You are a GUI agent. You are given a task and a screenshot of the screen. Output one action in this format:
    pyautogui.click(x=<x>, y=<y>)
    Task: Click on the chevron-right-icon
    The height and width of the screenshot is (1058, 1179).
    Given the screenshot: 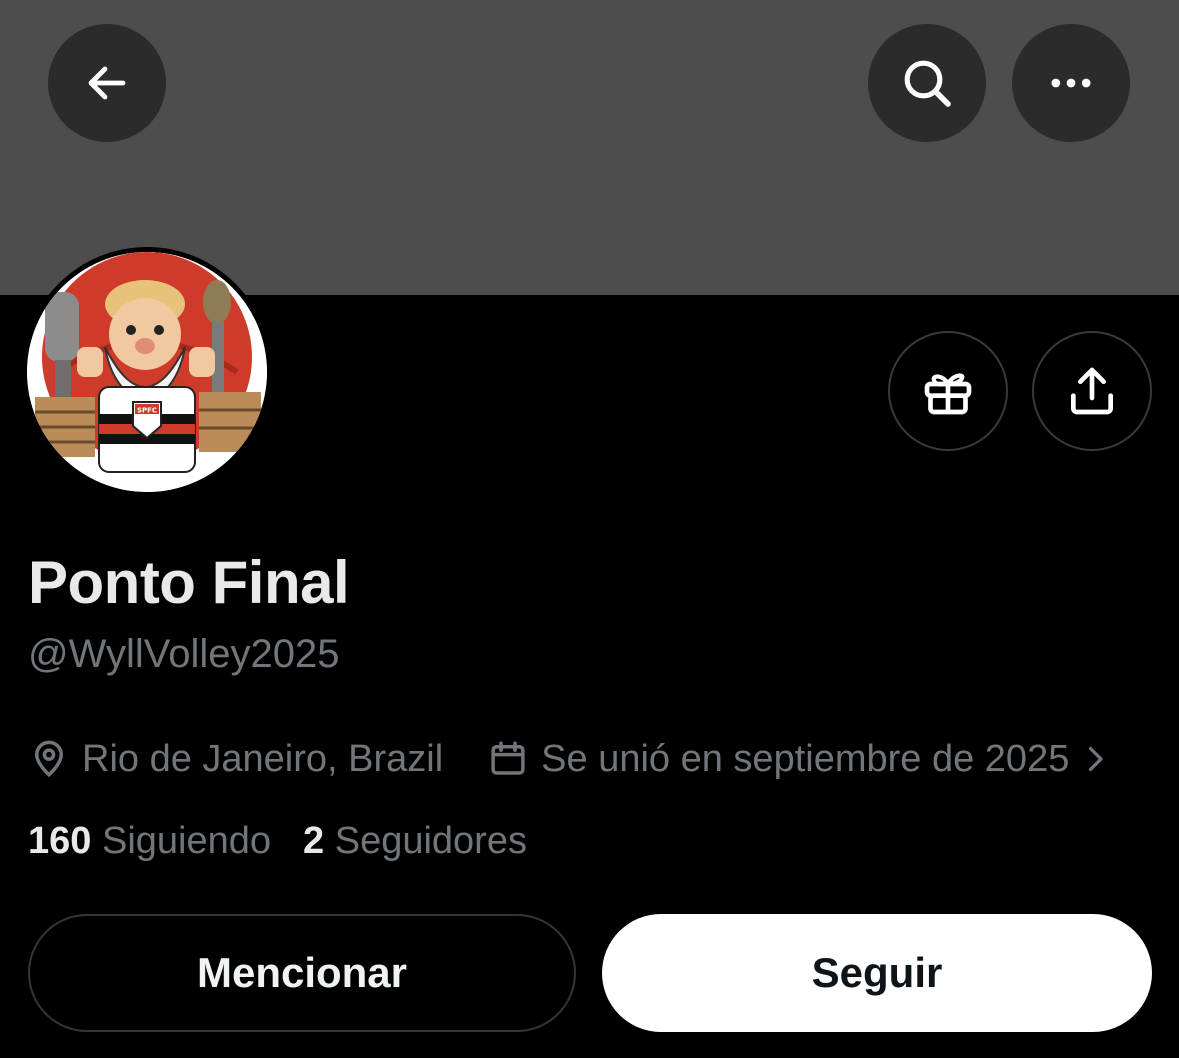 What is the action you would take?
    pyautogui.click(x=1096, y=759)
    